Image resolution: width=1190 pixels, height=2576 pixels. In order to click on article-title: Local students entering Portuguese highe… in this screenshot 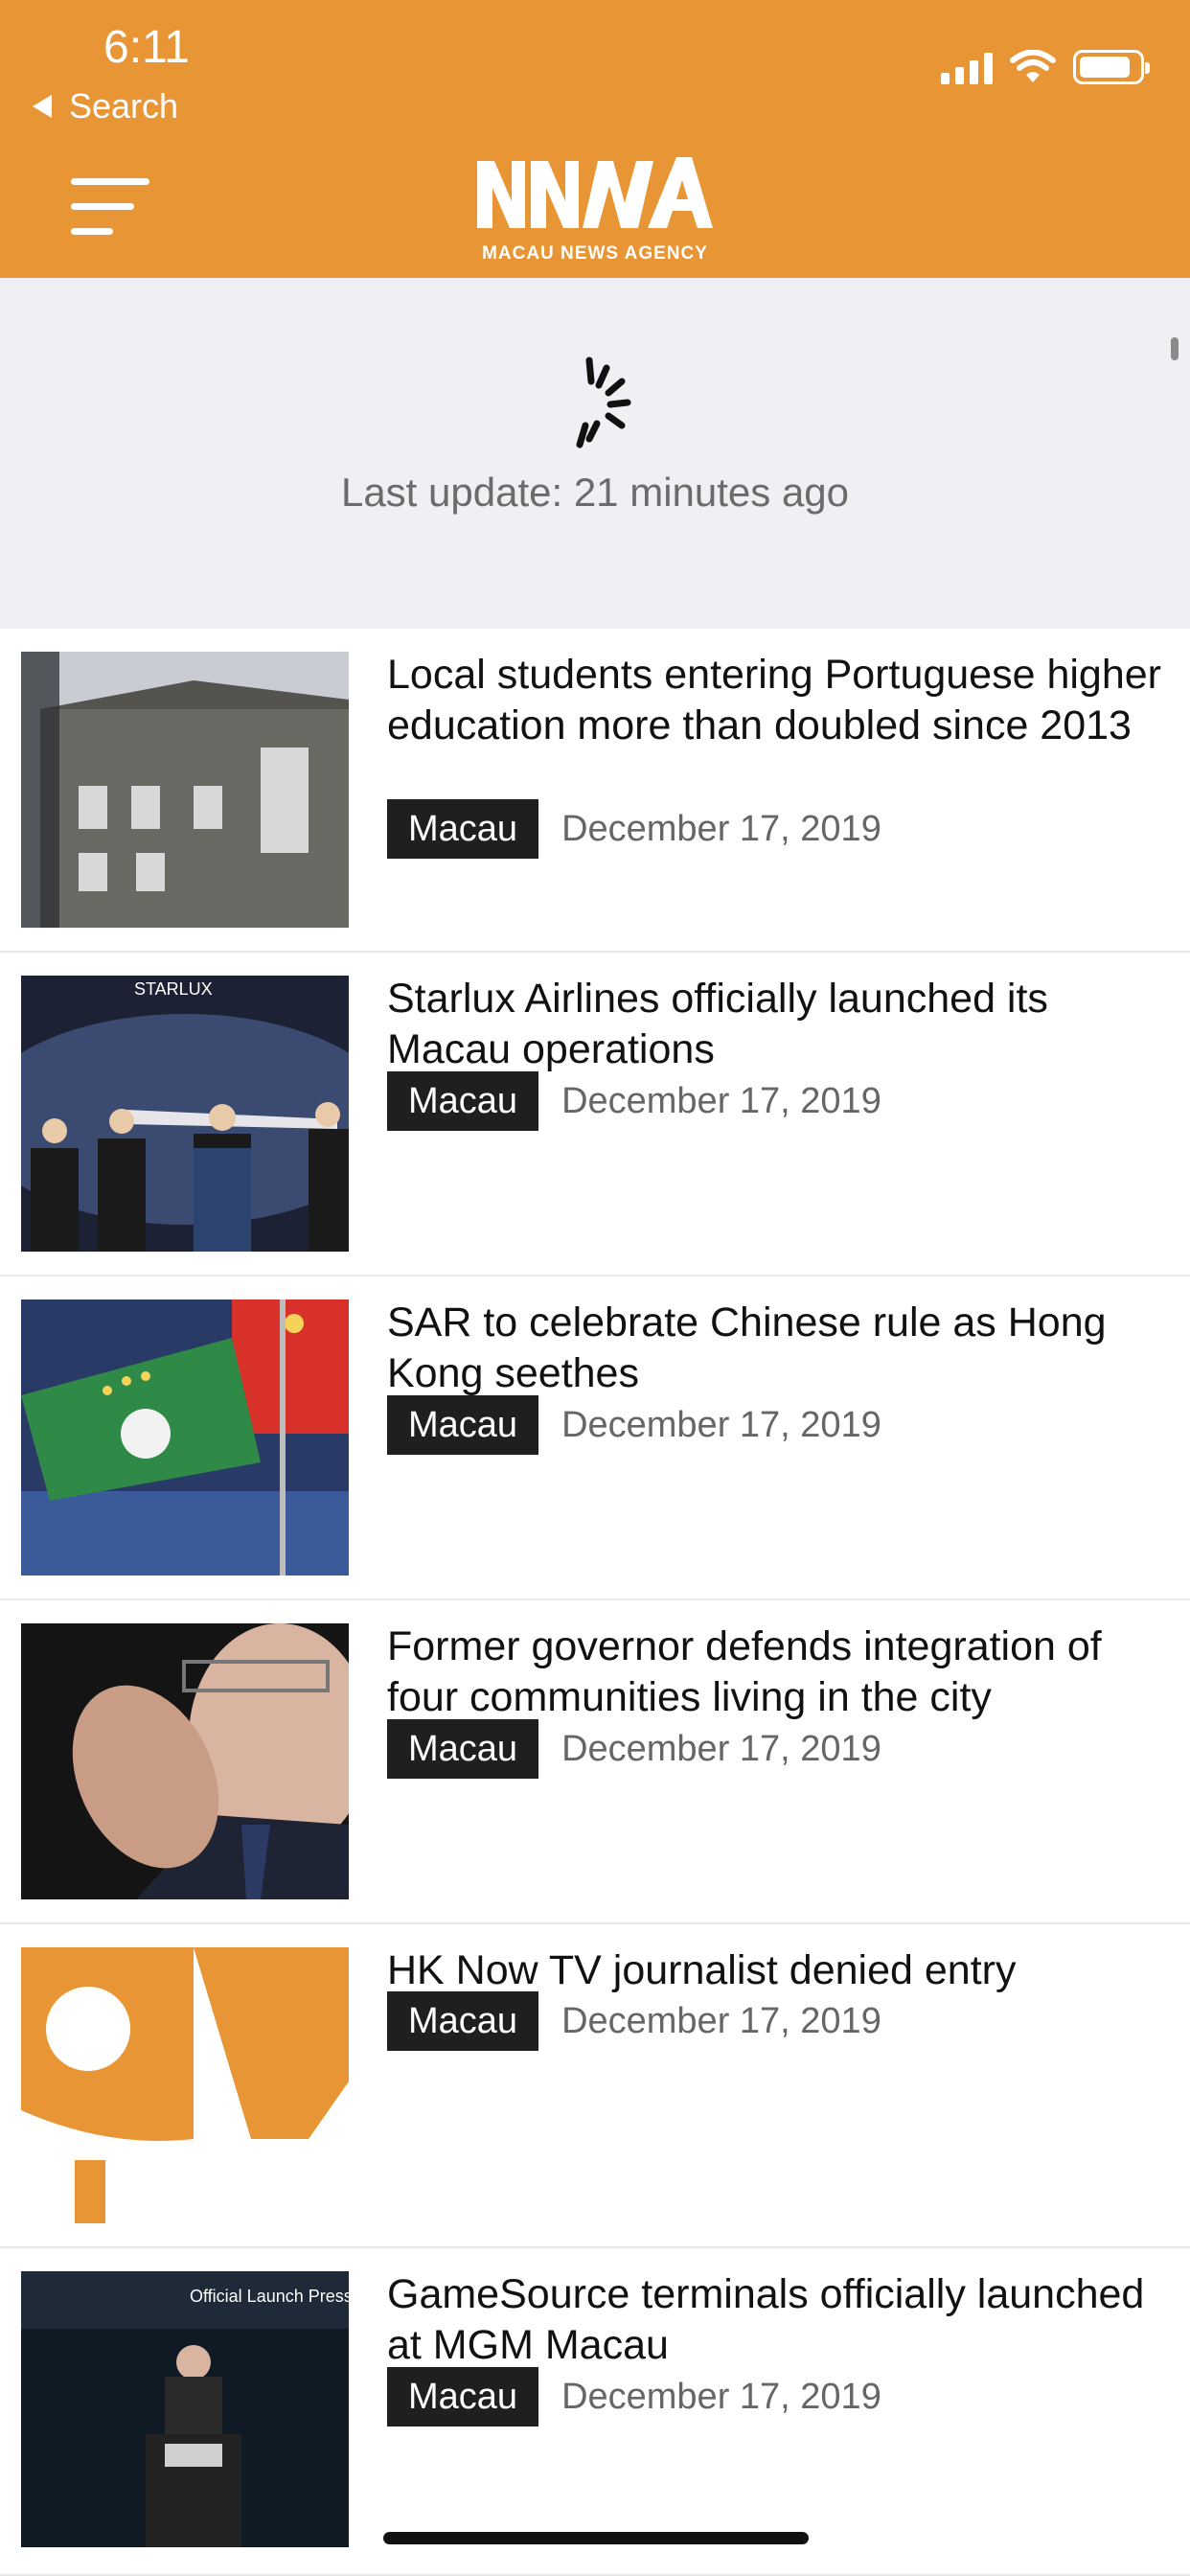, I will do `click(775, 700)`.